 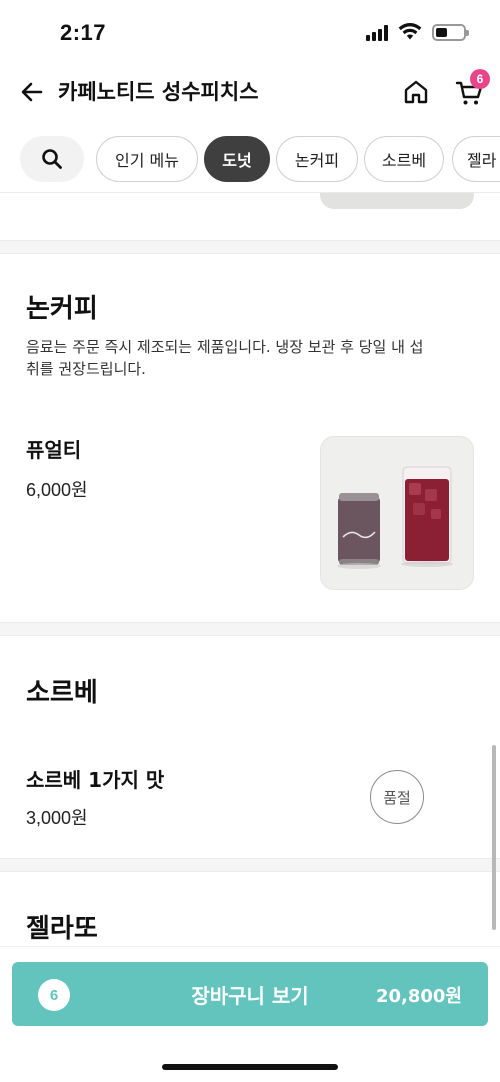 What do you see at coordinates (476, 159) in the screenshot?
I see `category-chip-gelato: 젤라` at bounding box center [476, 159].